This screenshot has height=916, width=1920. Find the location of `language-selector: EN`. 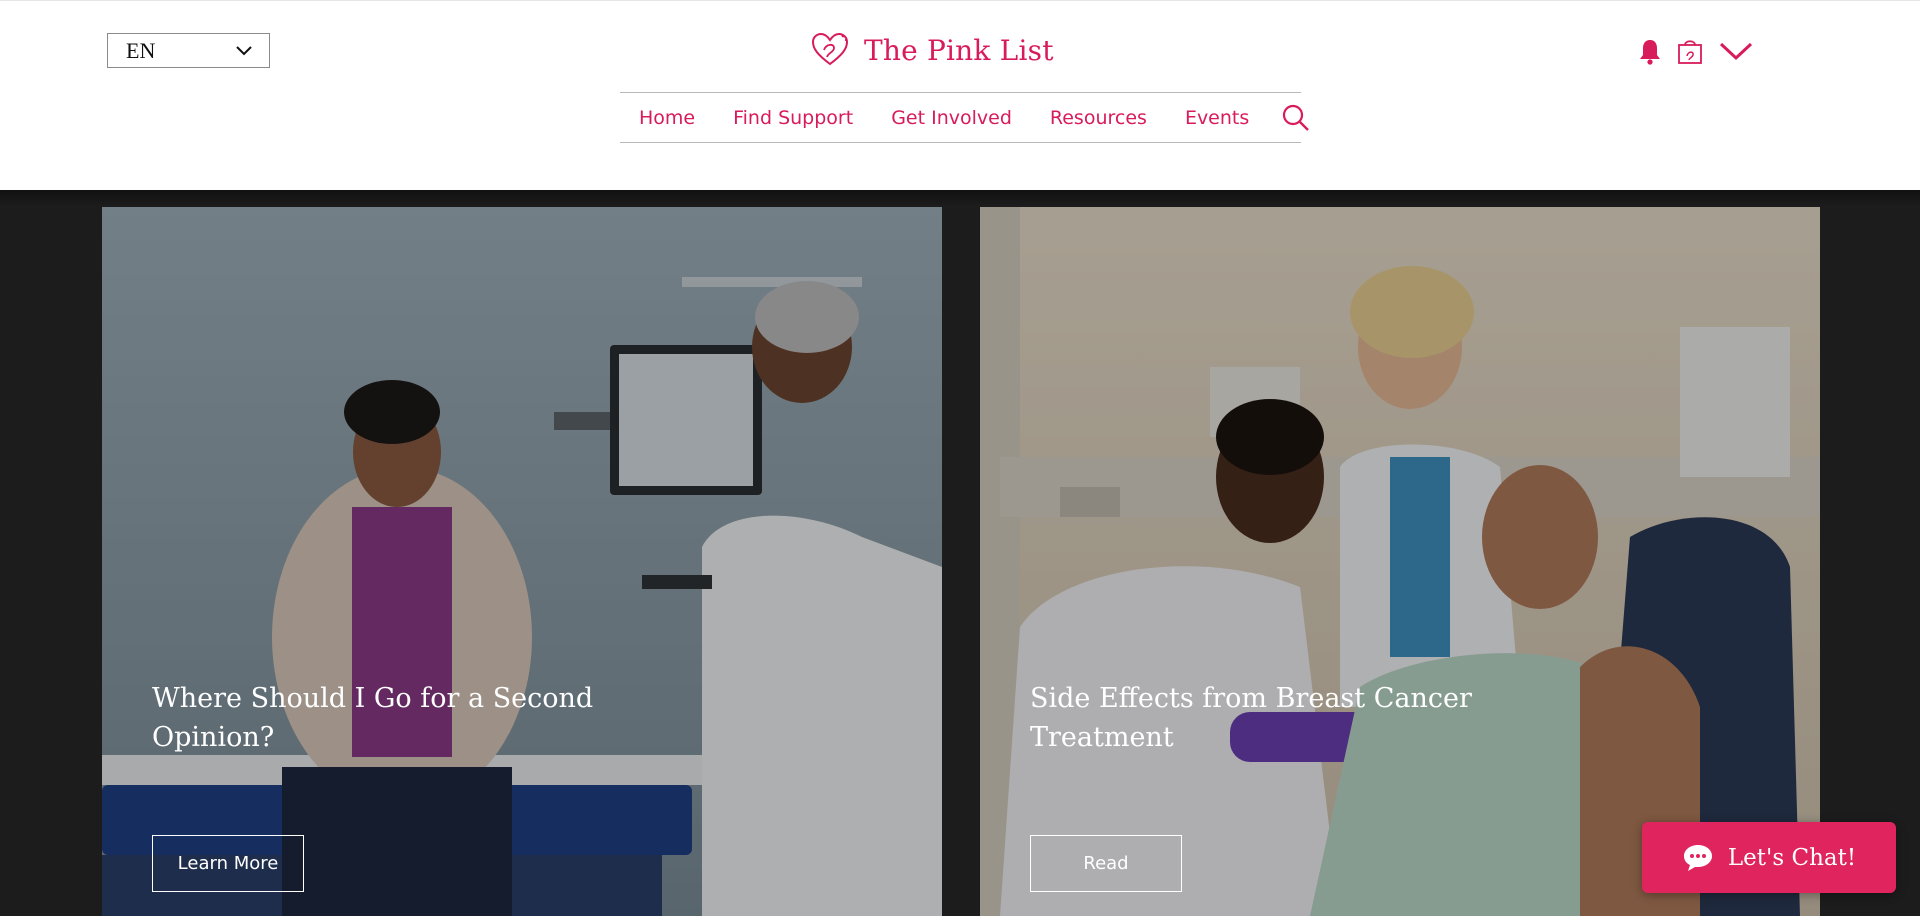

language-selector: EN is located at coordinates (188, 50).